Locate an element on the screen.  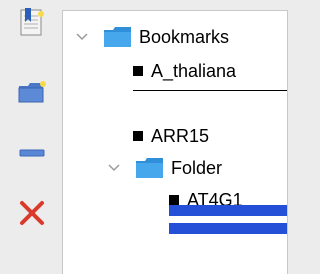
separator-icon is located at coordinates (32, 153).